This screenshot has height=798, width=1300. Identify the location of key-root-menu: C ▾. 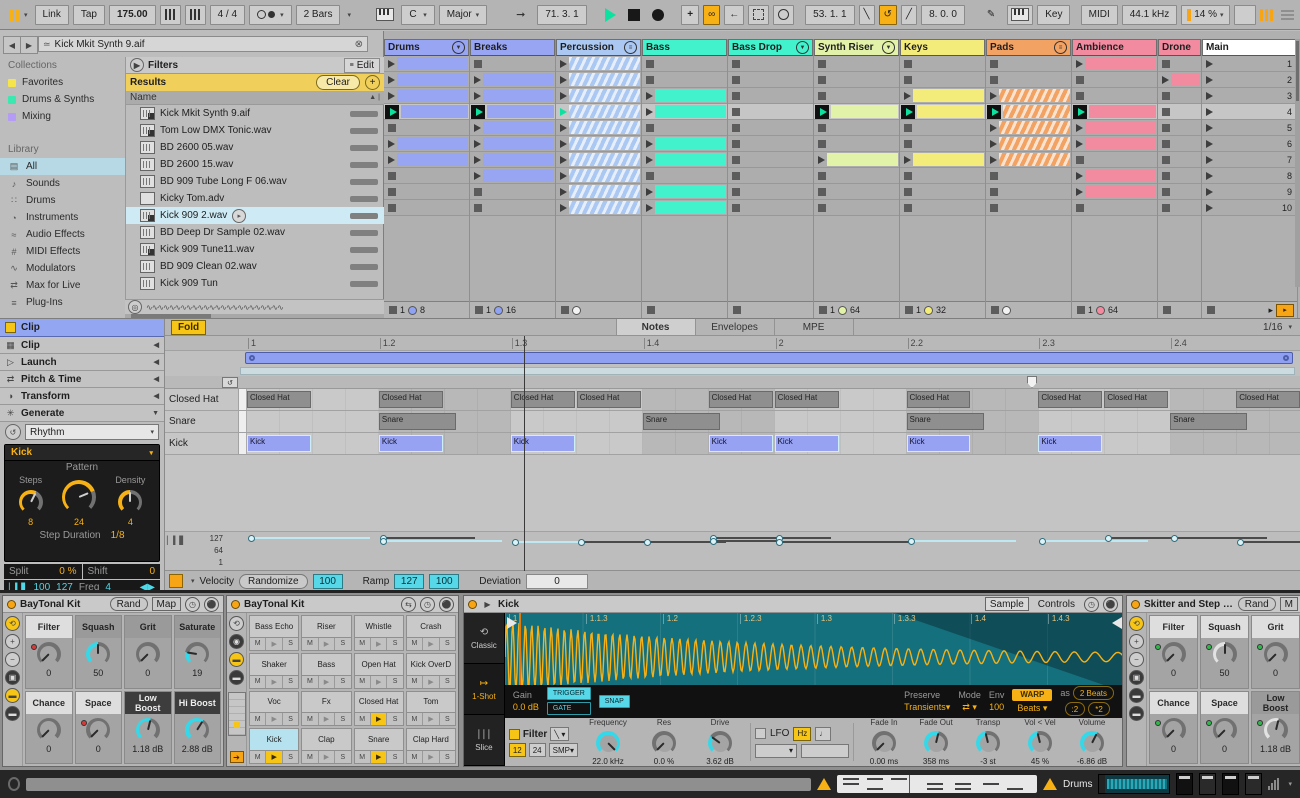
(418, 14).